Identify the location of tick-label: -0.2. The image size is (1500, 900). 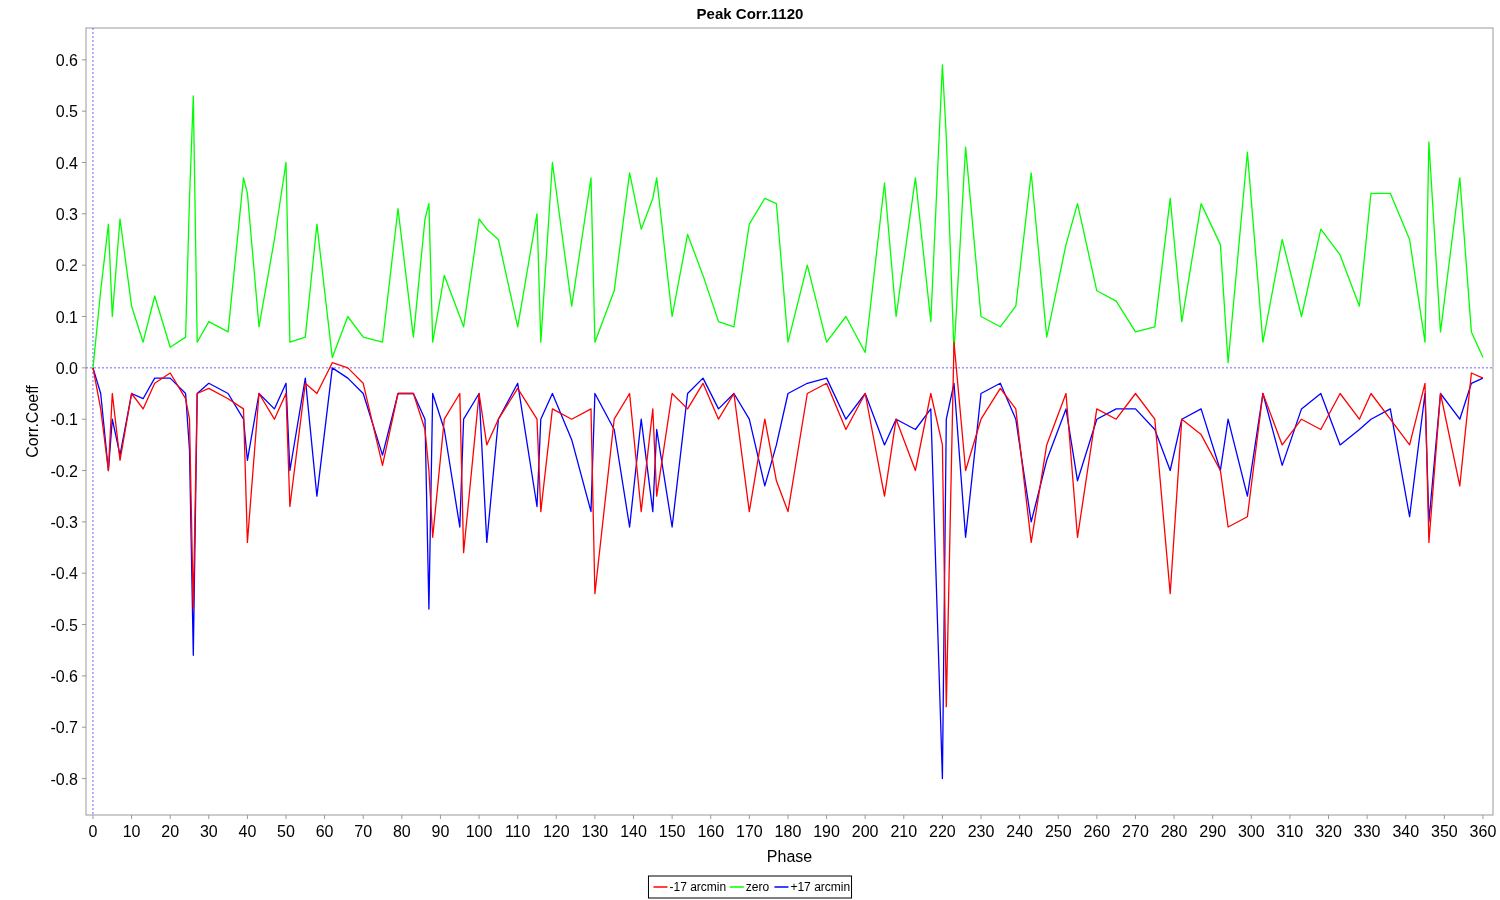
(64, 471).